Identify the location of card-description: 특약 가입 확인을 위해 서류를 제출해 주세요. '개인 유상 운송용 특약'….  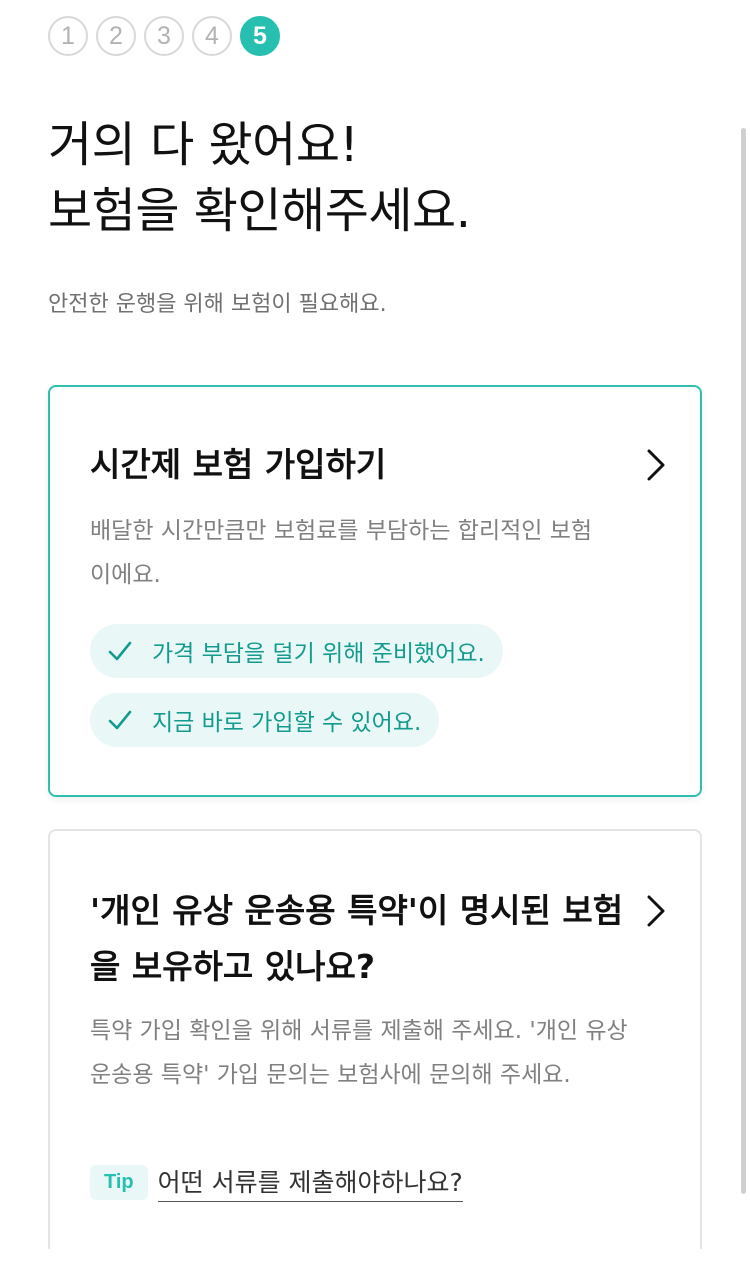
(359, 1053).